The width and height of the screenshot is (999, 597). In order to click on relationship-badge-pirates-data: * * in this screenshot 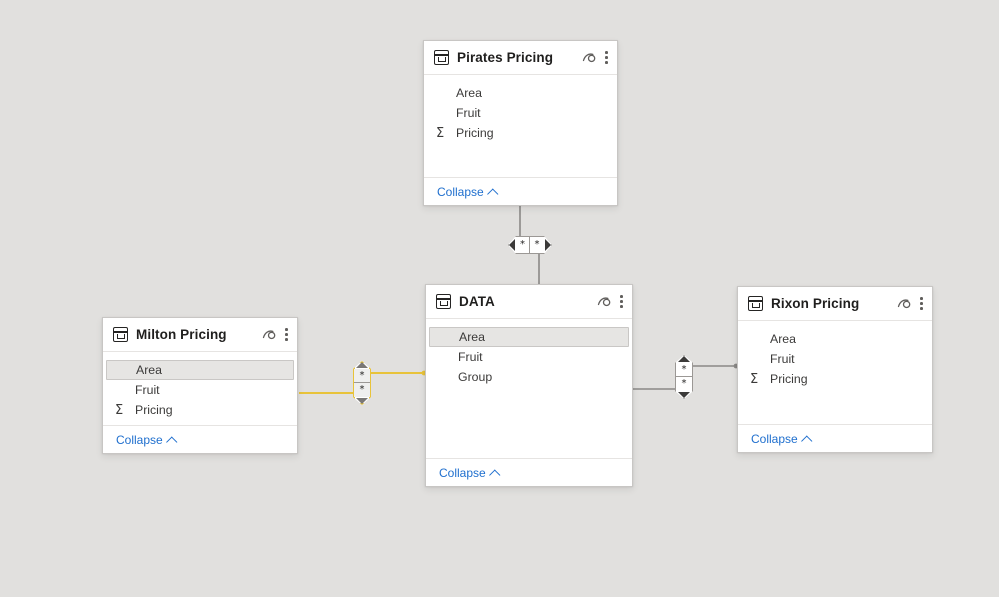, I will do `click(530, 245)`.